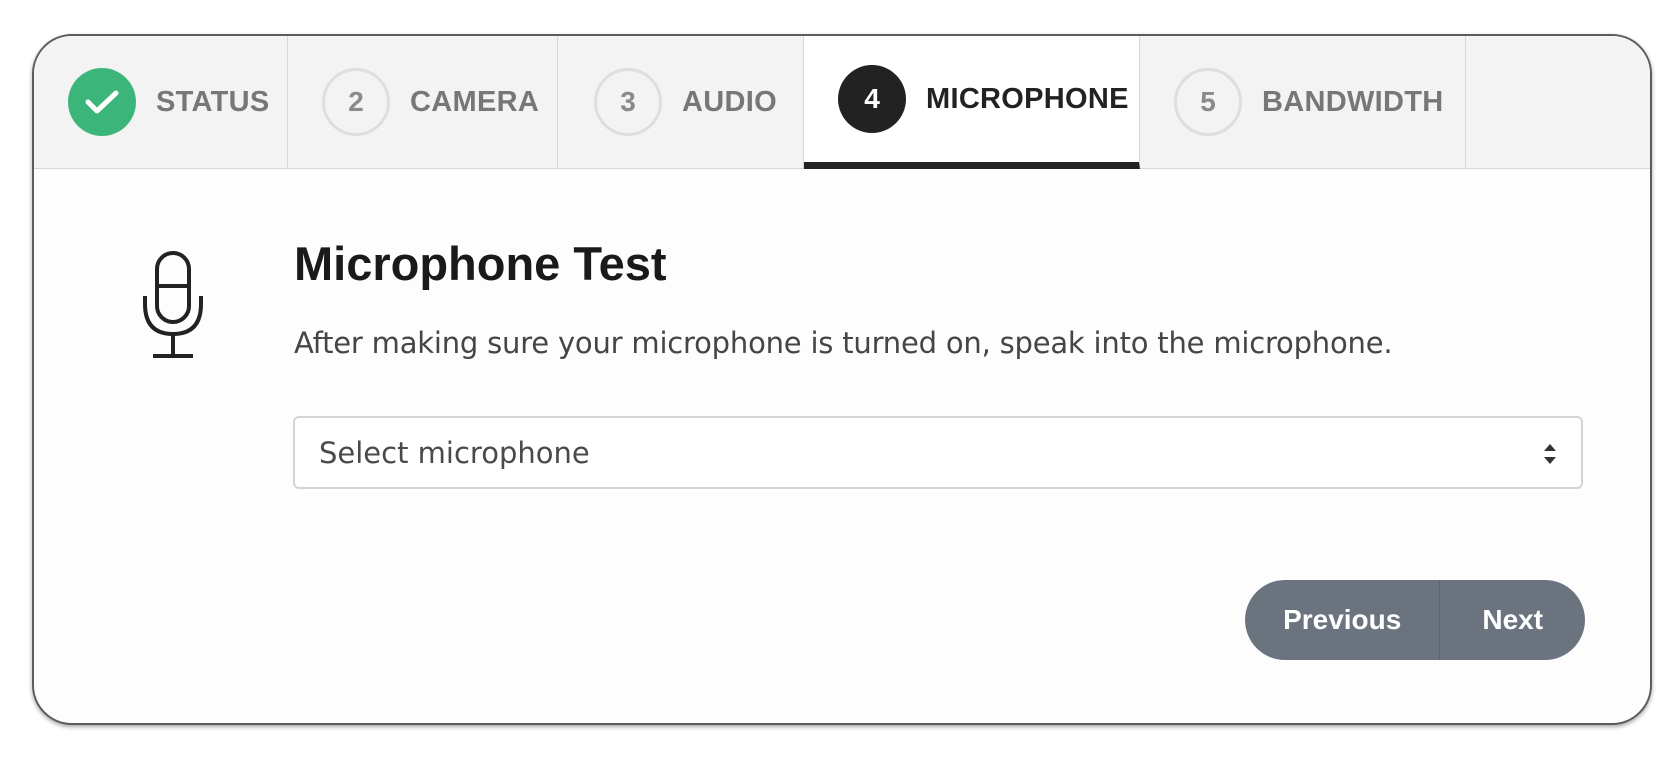 Image resolution: width=1680 pixels, height=757 pixels. Describe the element at coordinates (1027, 98) in the screenshot. I see `tab-label-microphone: MICROPHONE` at that location.